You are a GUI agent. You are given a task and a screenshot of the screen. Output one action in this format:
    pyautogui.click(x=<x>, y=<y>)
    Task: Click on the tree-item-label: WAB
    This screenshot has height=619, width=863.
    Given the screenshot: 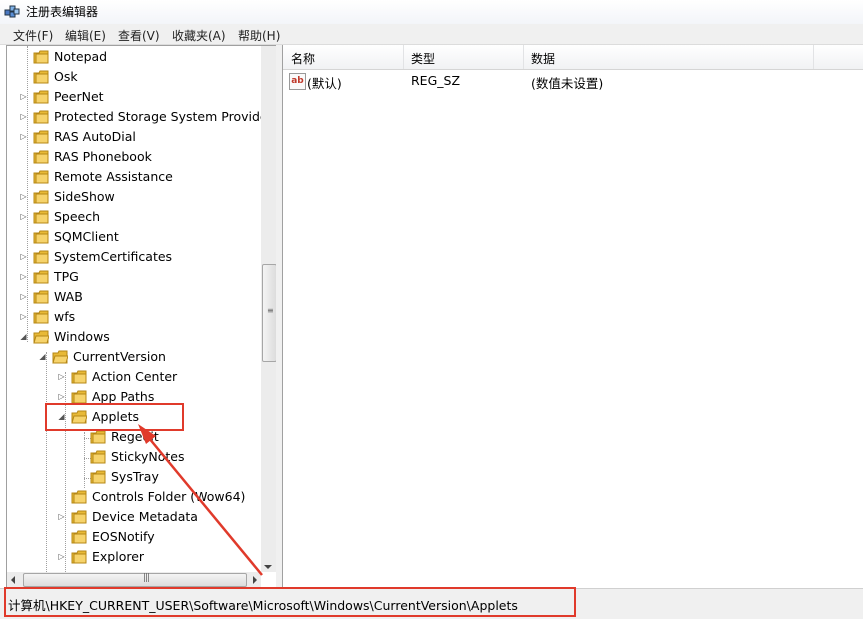 What is the action you would take?
    pyautogui.click(x=68, y=296)
    